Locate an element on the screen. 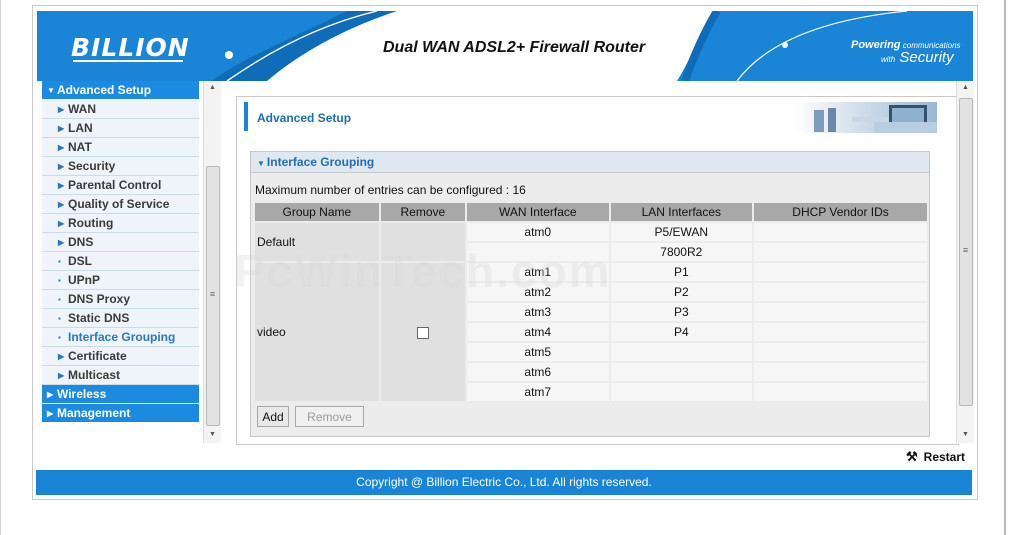 This screenshot has width=1022, height=535. lan-cell: P4 is located at coordinates (681, 332).